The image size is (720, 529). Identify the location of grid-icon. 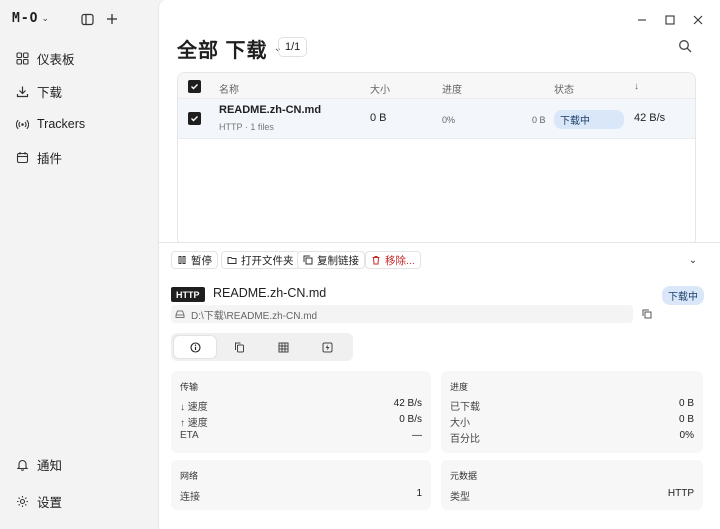
(283, 347).